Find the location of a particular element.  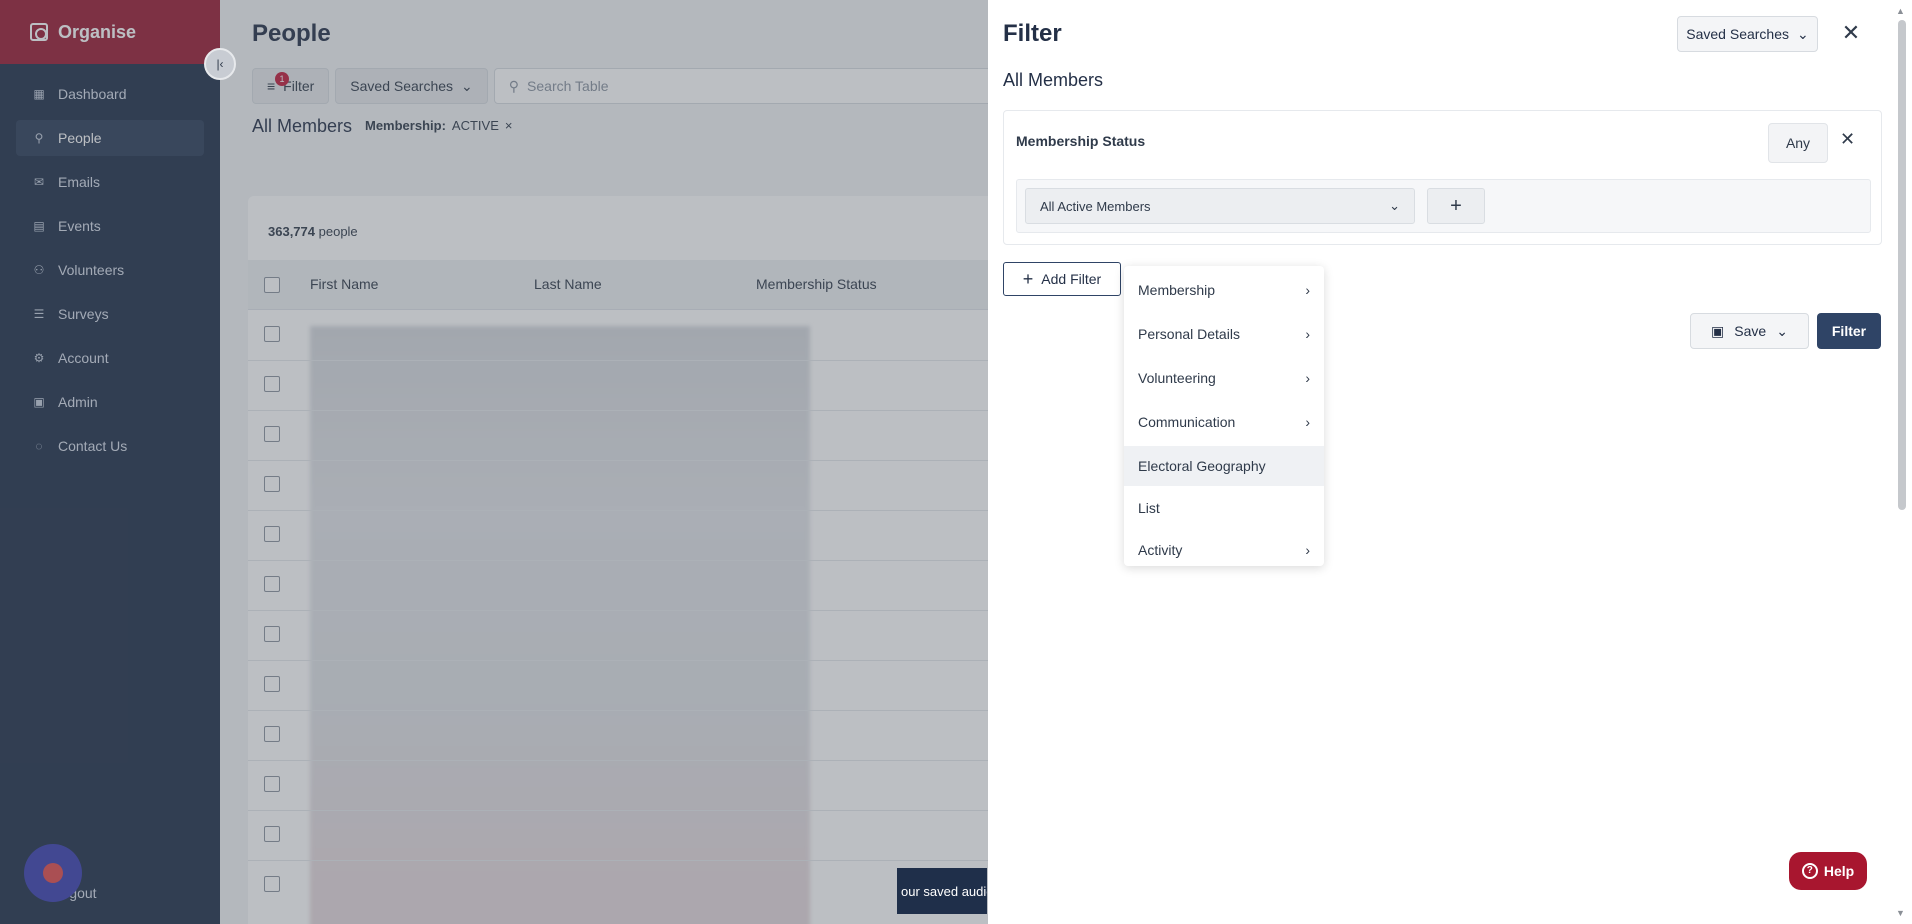

dropdown-item-electoral-geography: Electoral Geography is located at coordinates (1224, 466).